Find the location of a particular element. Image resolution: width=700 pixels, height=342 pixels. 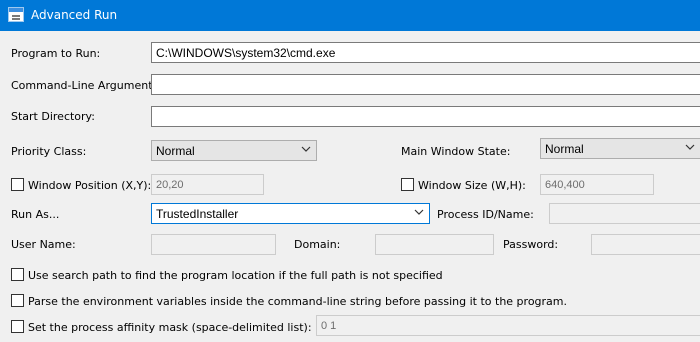

process-id-label: Process ID/Name: is located at coordinates (485, 214).